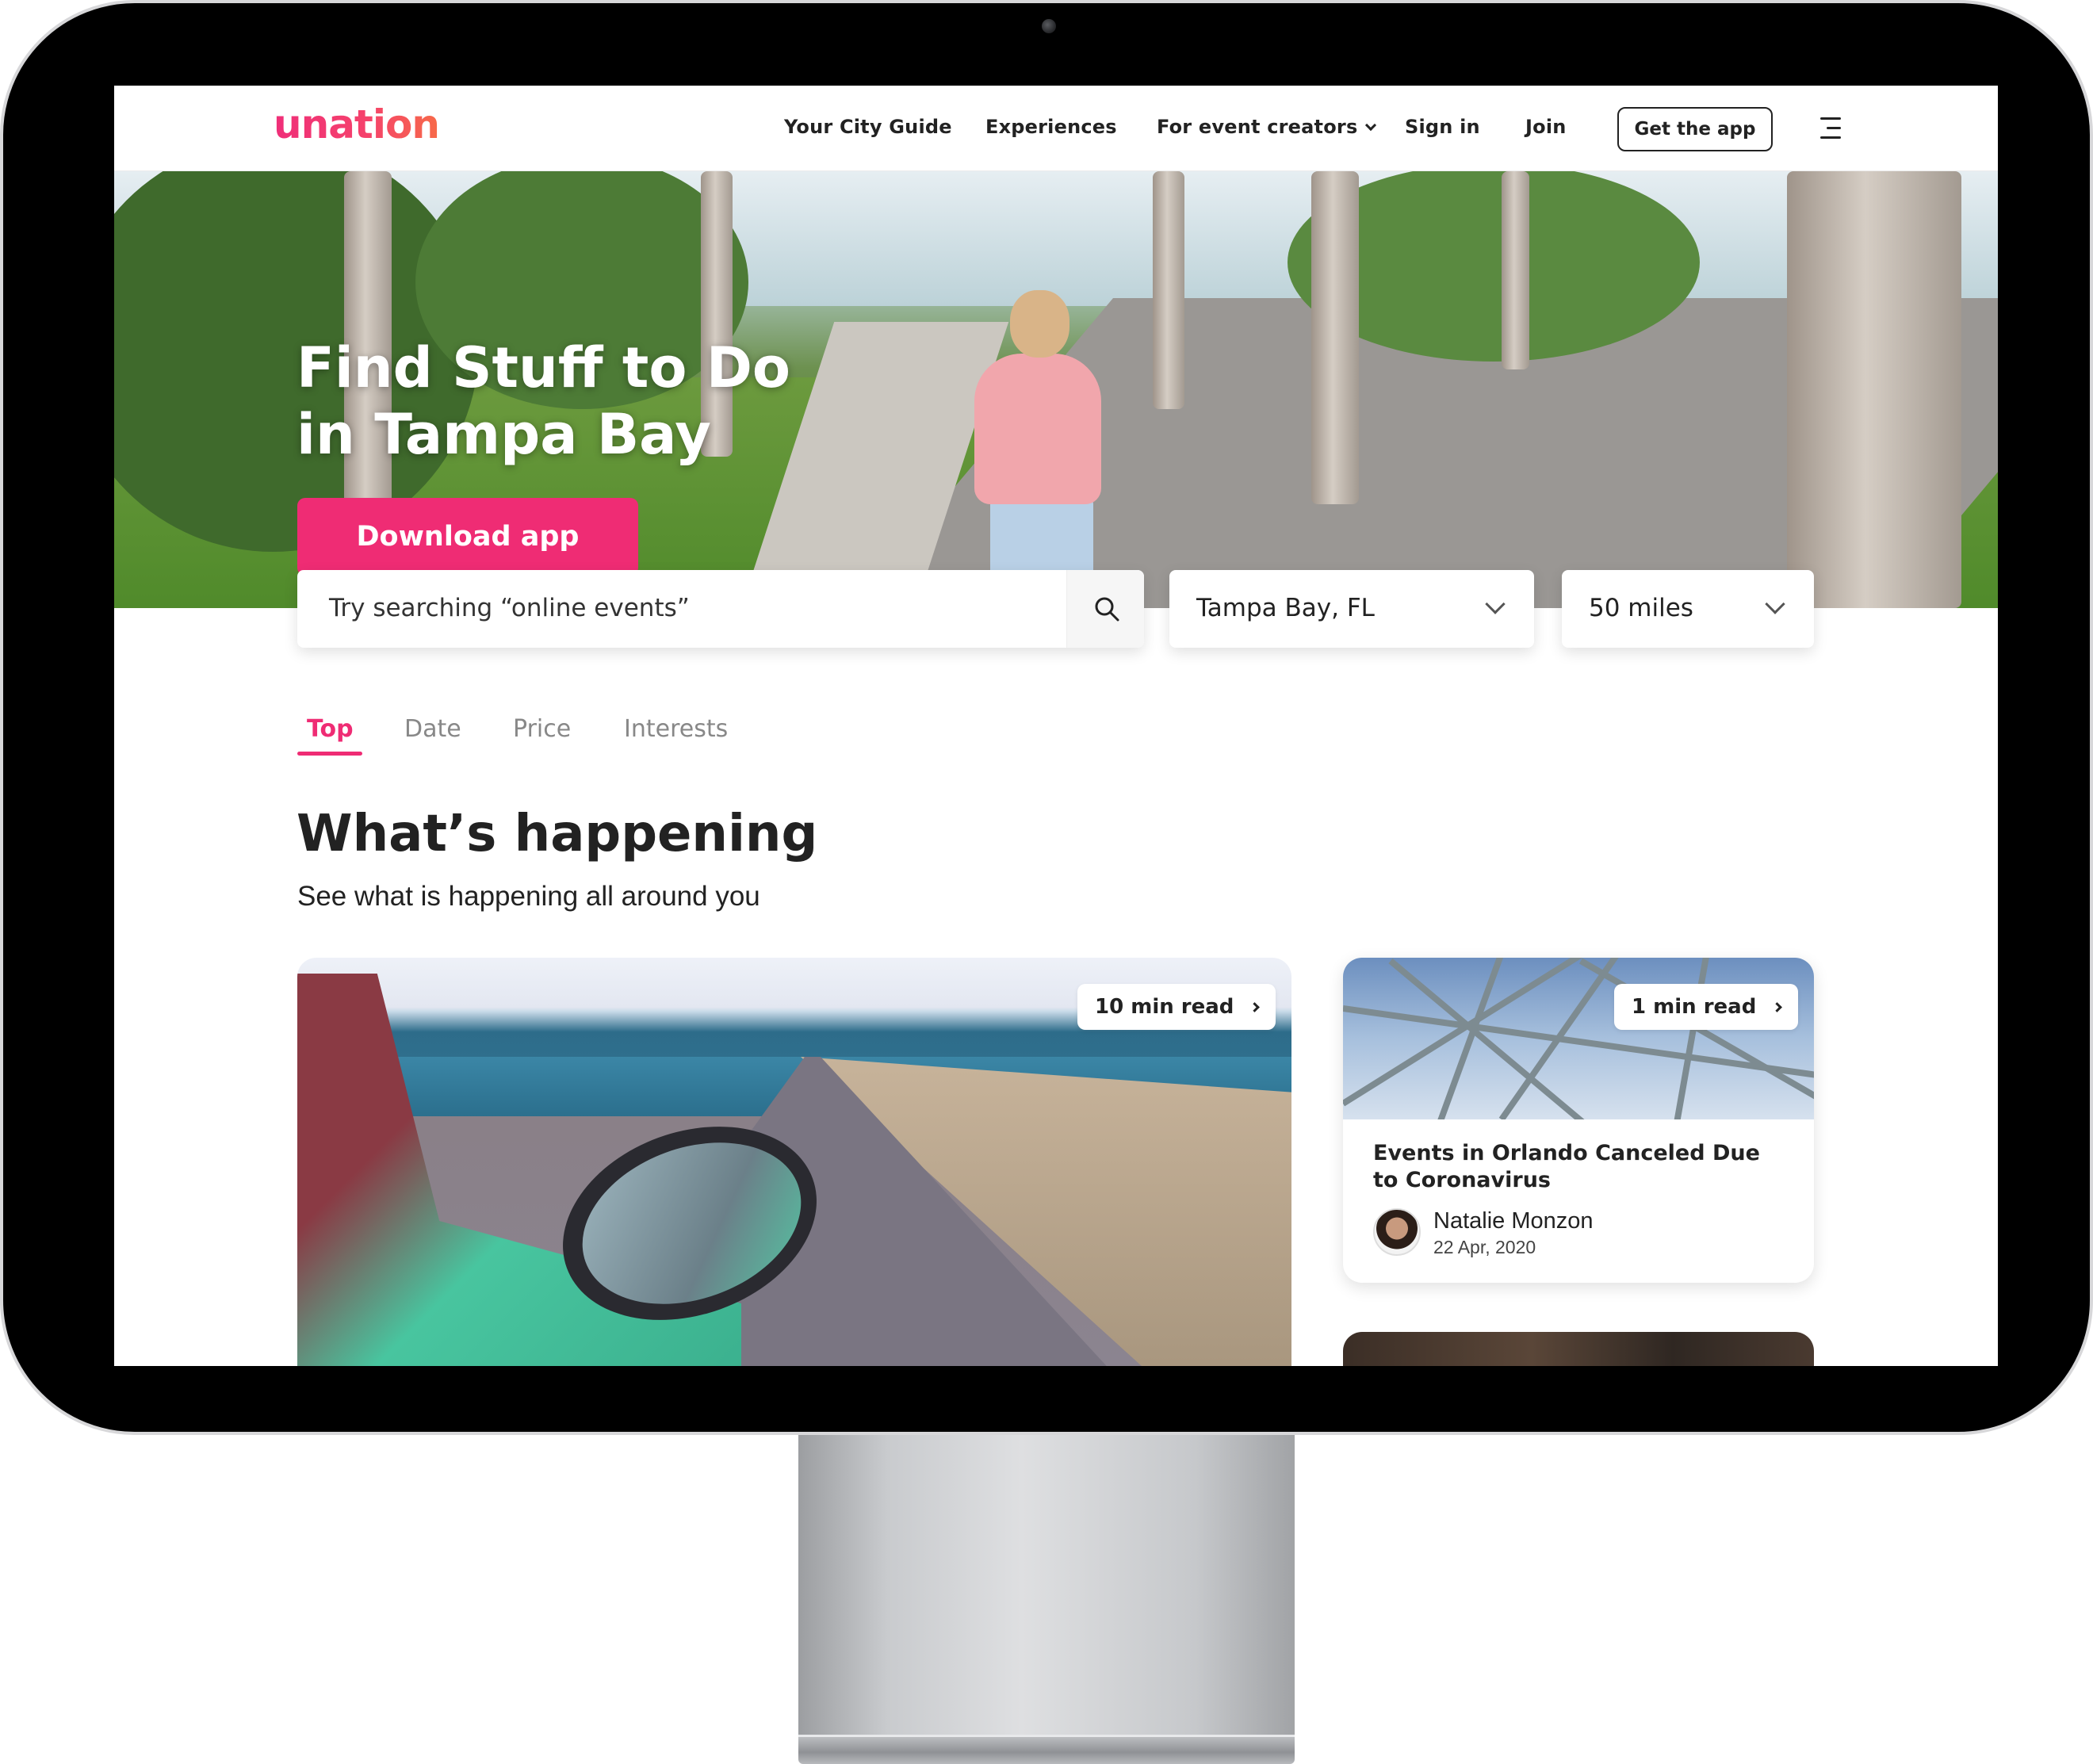 The image size is (2093, 1764). I want to click on download-app-button: Download app, so click(468, 537).